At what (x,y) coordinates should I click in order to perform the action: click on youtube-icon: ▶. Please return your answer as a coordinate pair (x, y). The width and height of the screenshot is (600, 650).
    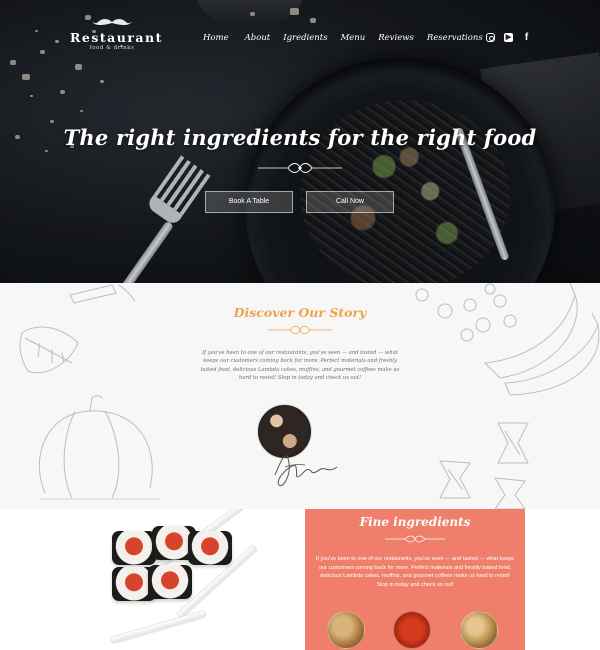
    Looking at the image, I should click on (508, 37).